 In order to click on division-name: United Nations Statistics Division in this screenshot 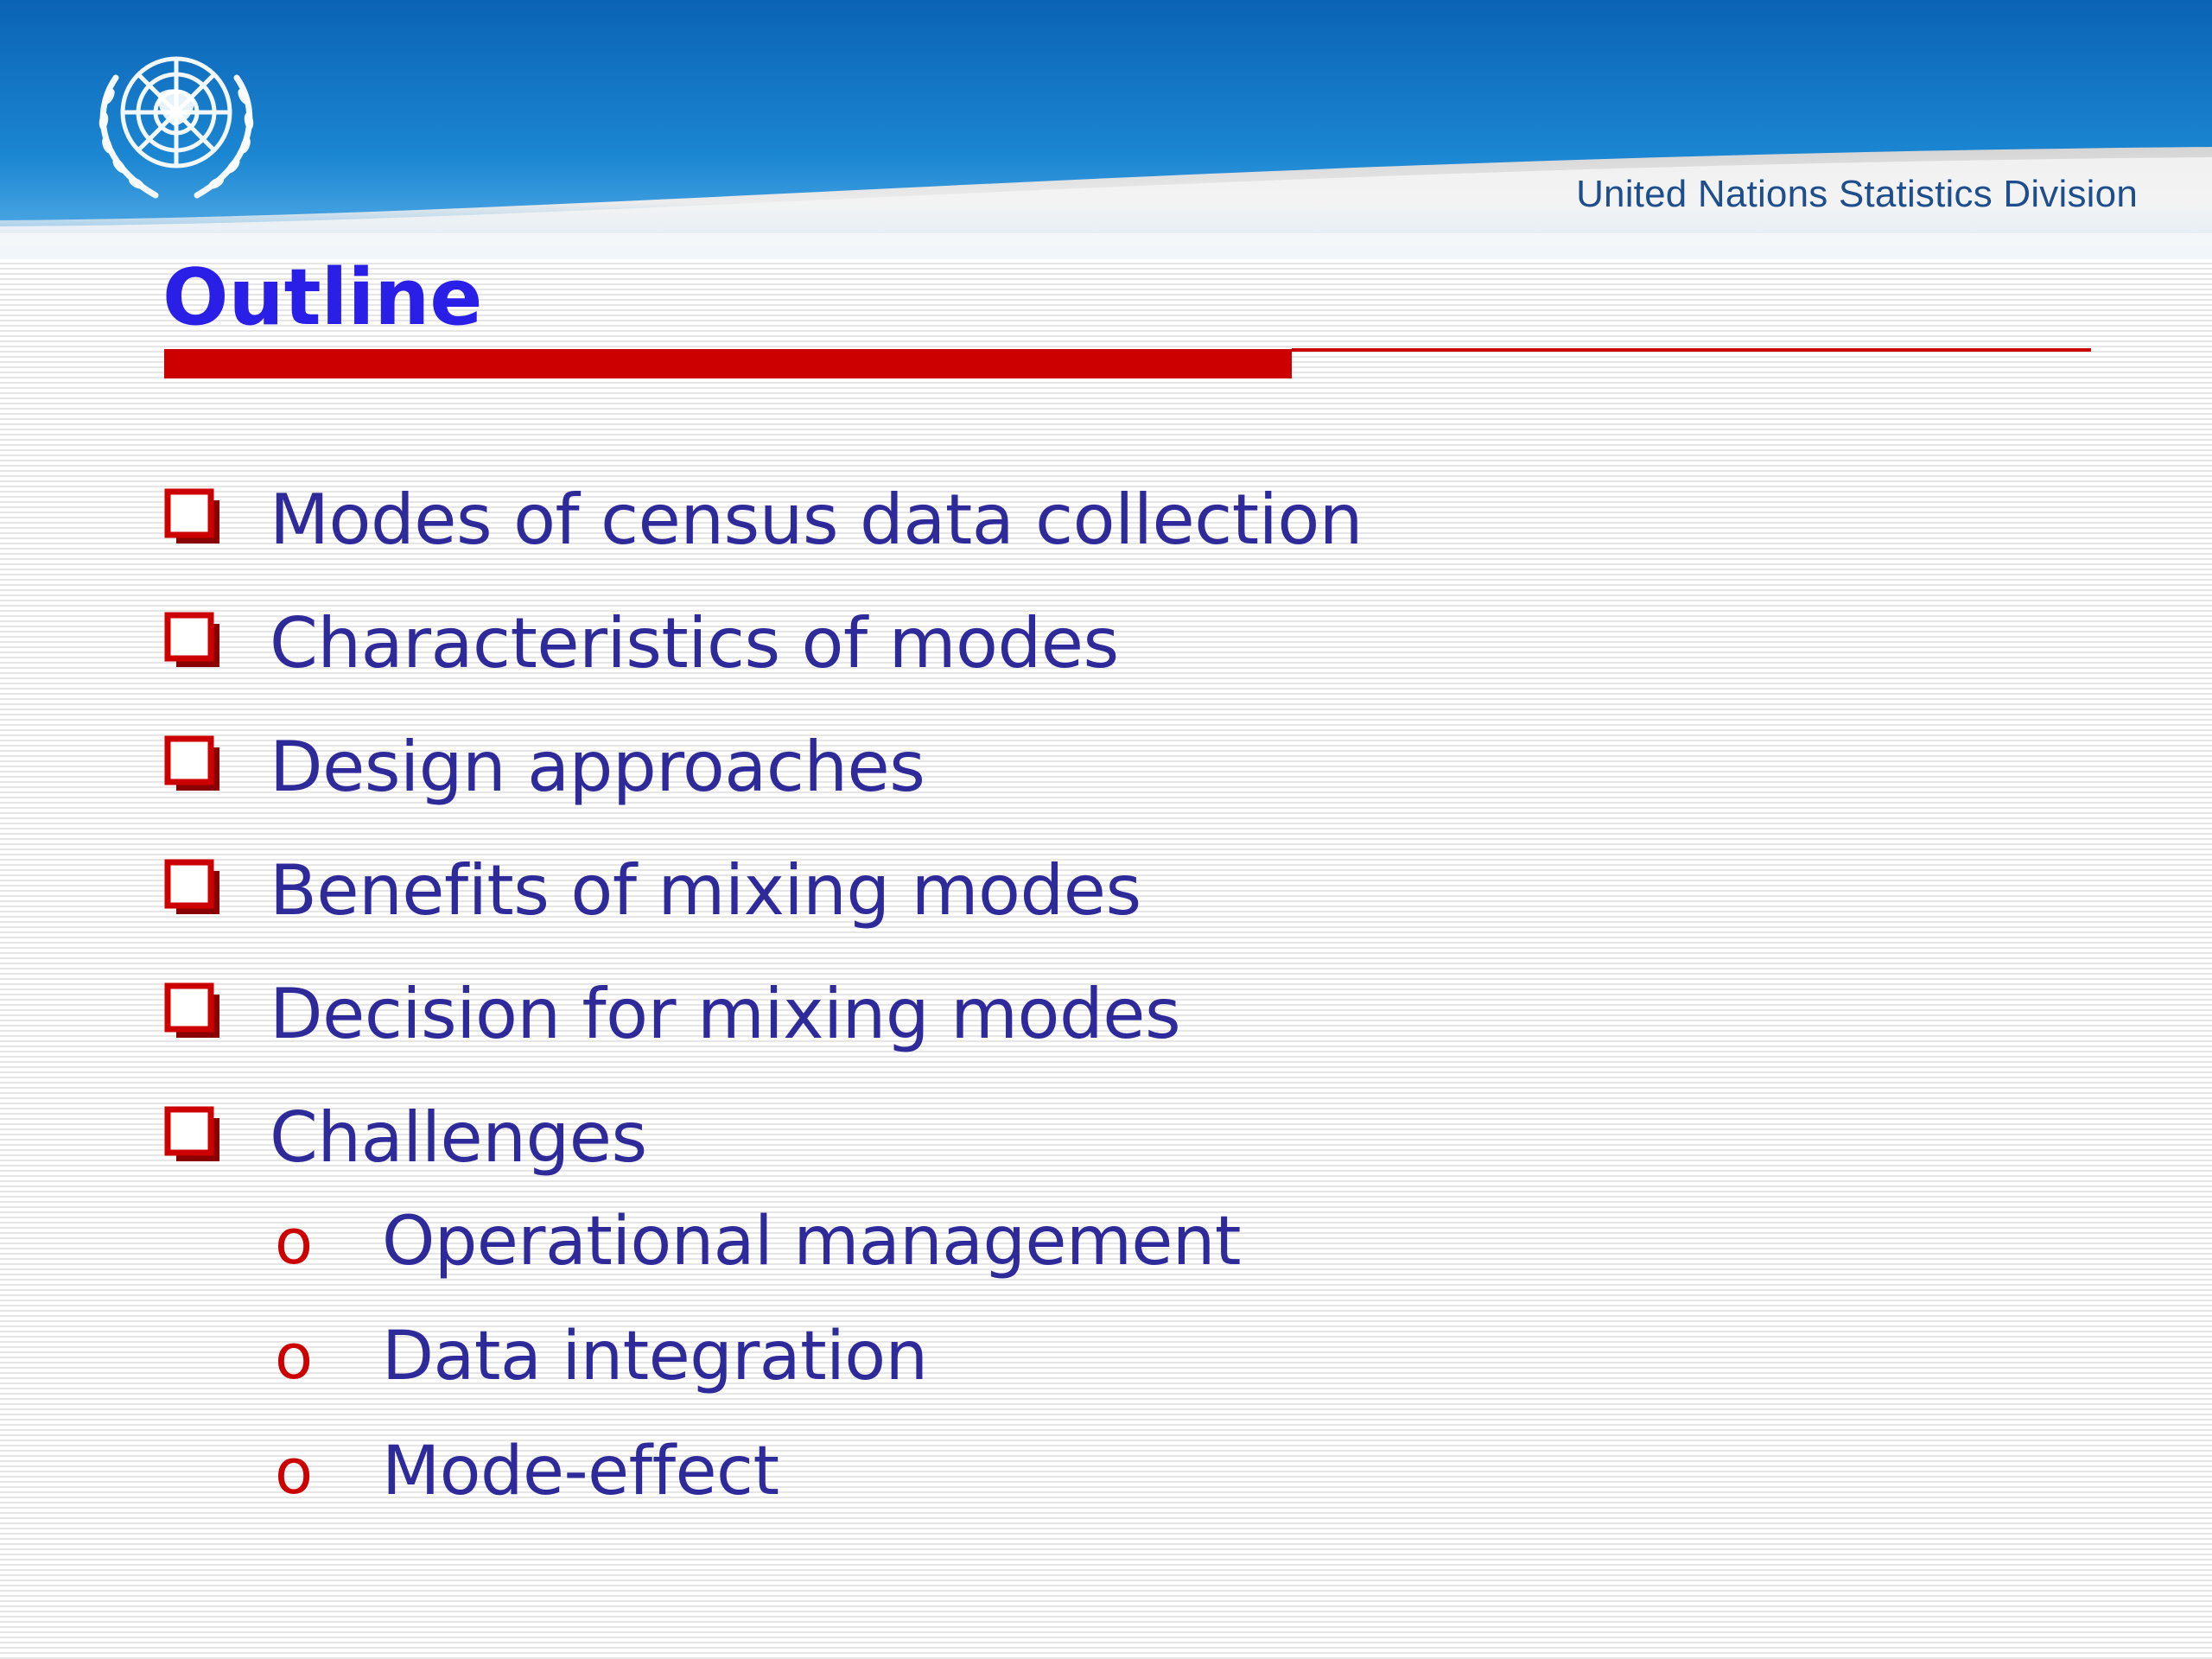, I will do `click(1857, 194)`.